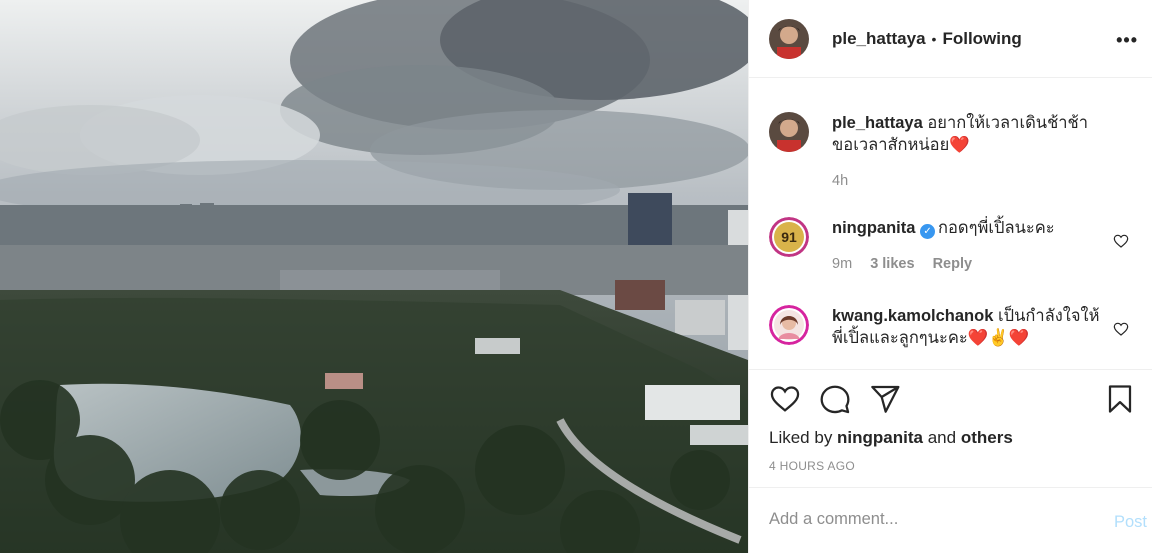 The height and width of the screenshot is (553, 1152). I want to click on svg-text: 91, so click(789, 237).